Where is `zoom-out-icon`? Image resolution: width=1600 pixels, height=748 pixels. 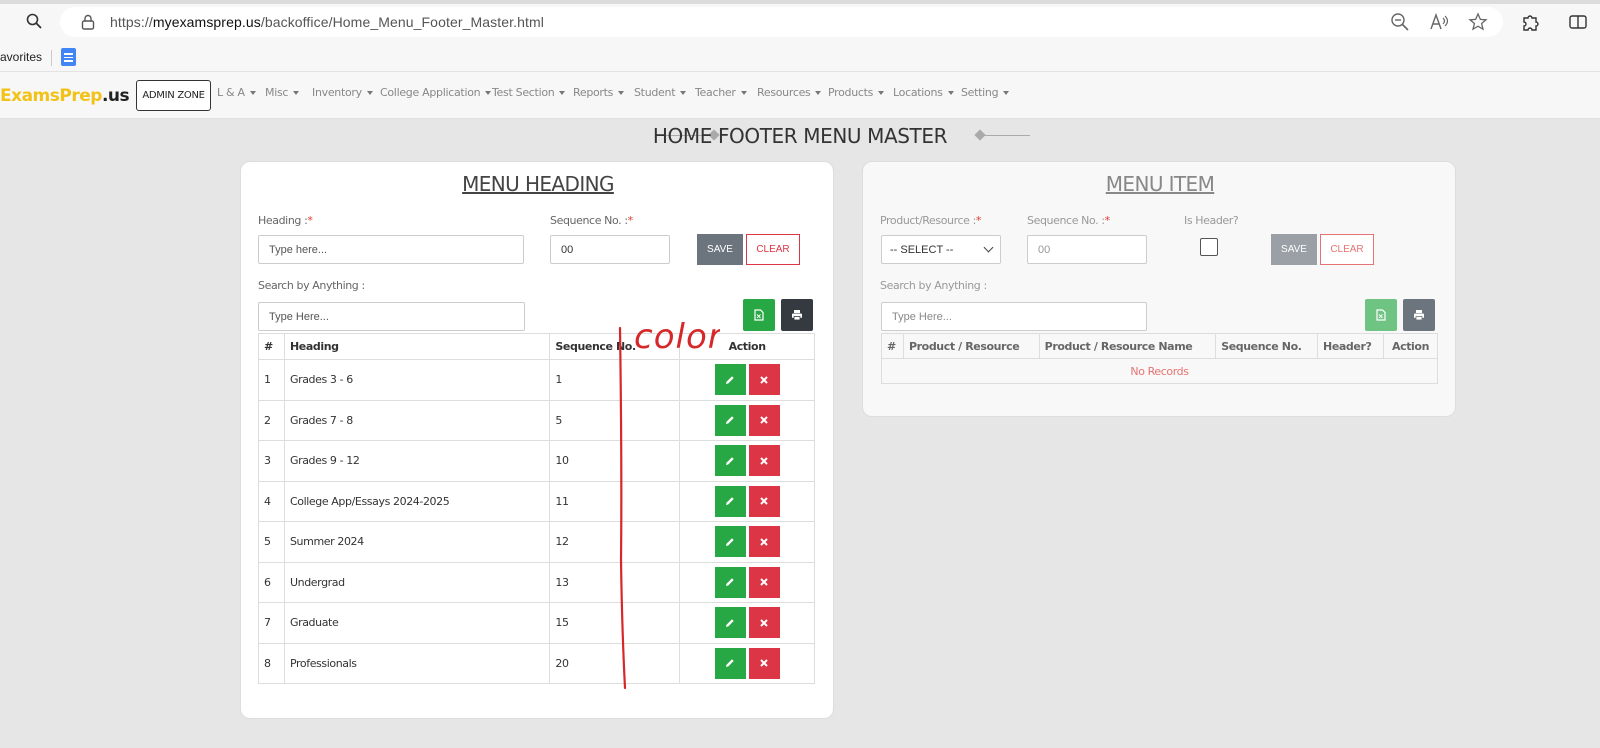 zoom-out-icon is located at coordinates (1400, 22).